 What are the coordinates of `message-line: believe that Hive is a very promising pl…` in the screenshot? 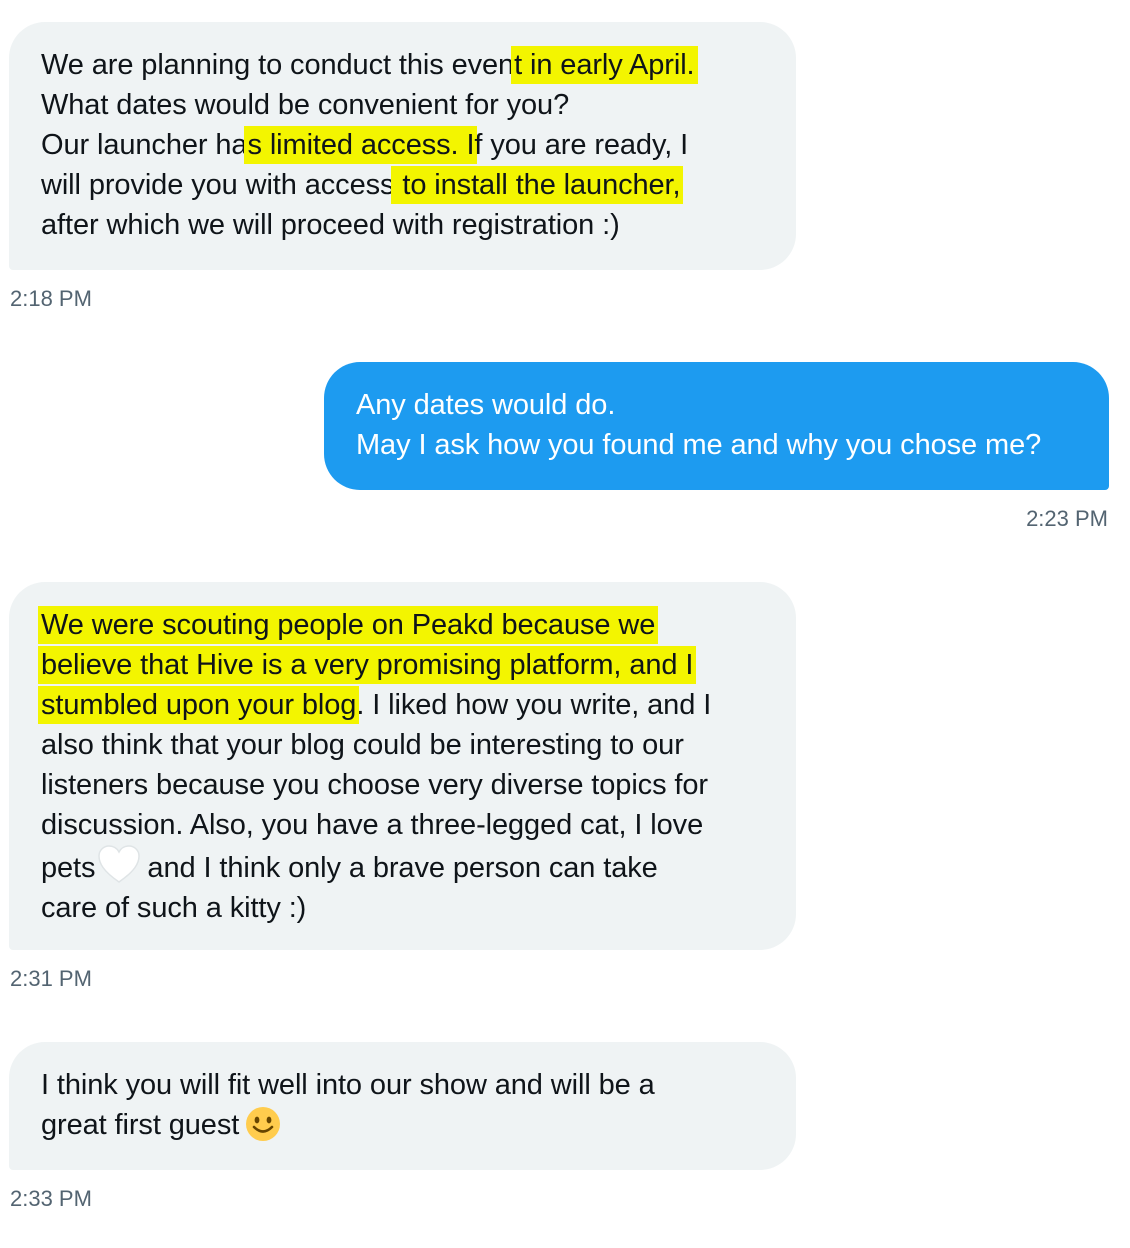 It's located at (402, 665).